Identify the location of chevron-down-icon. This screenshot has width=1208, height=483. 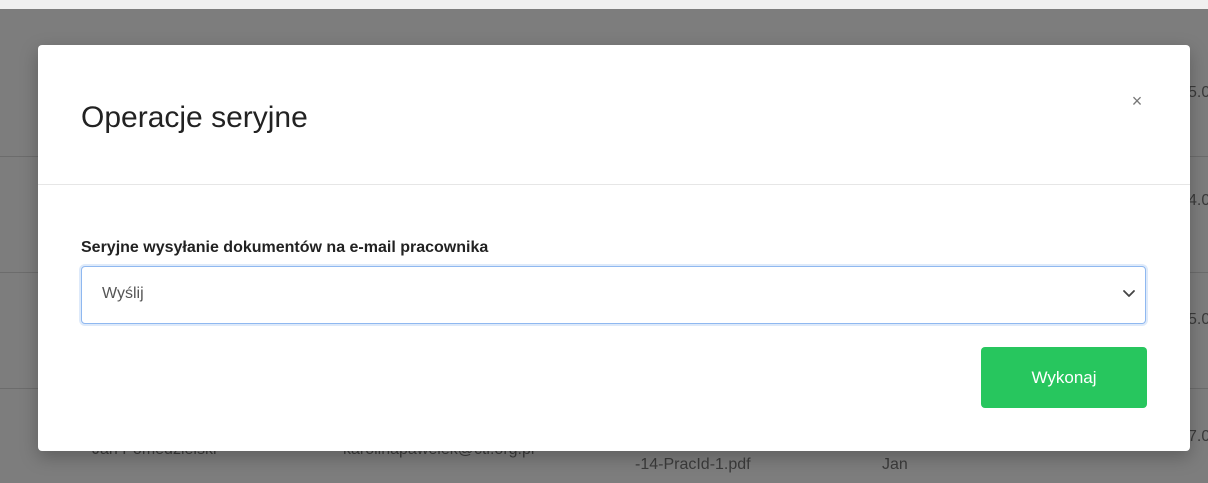
(1129, 293).